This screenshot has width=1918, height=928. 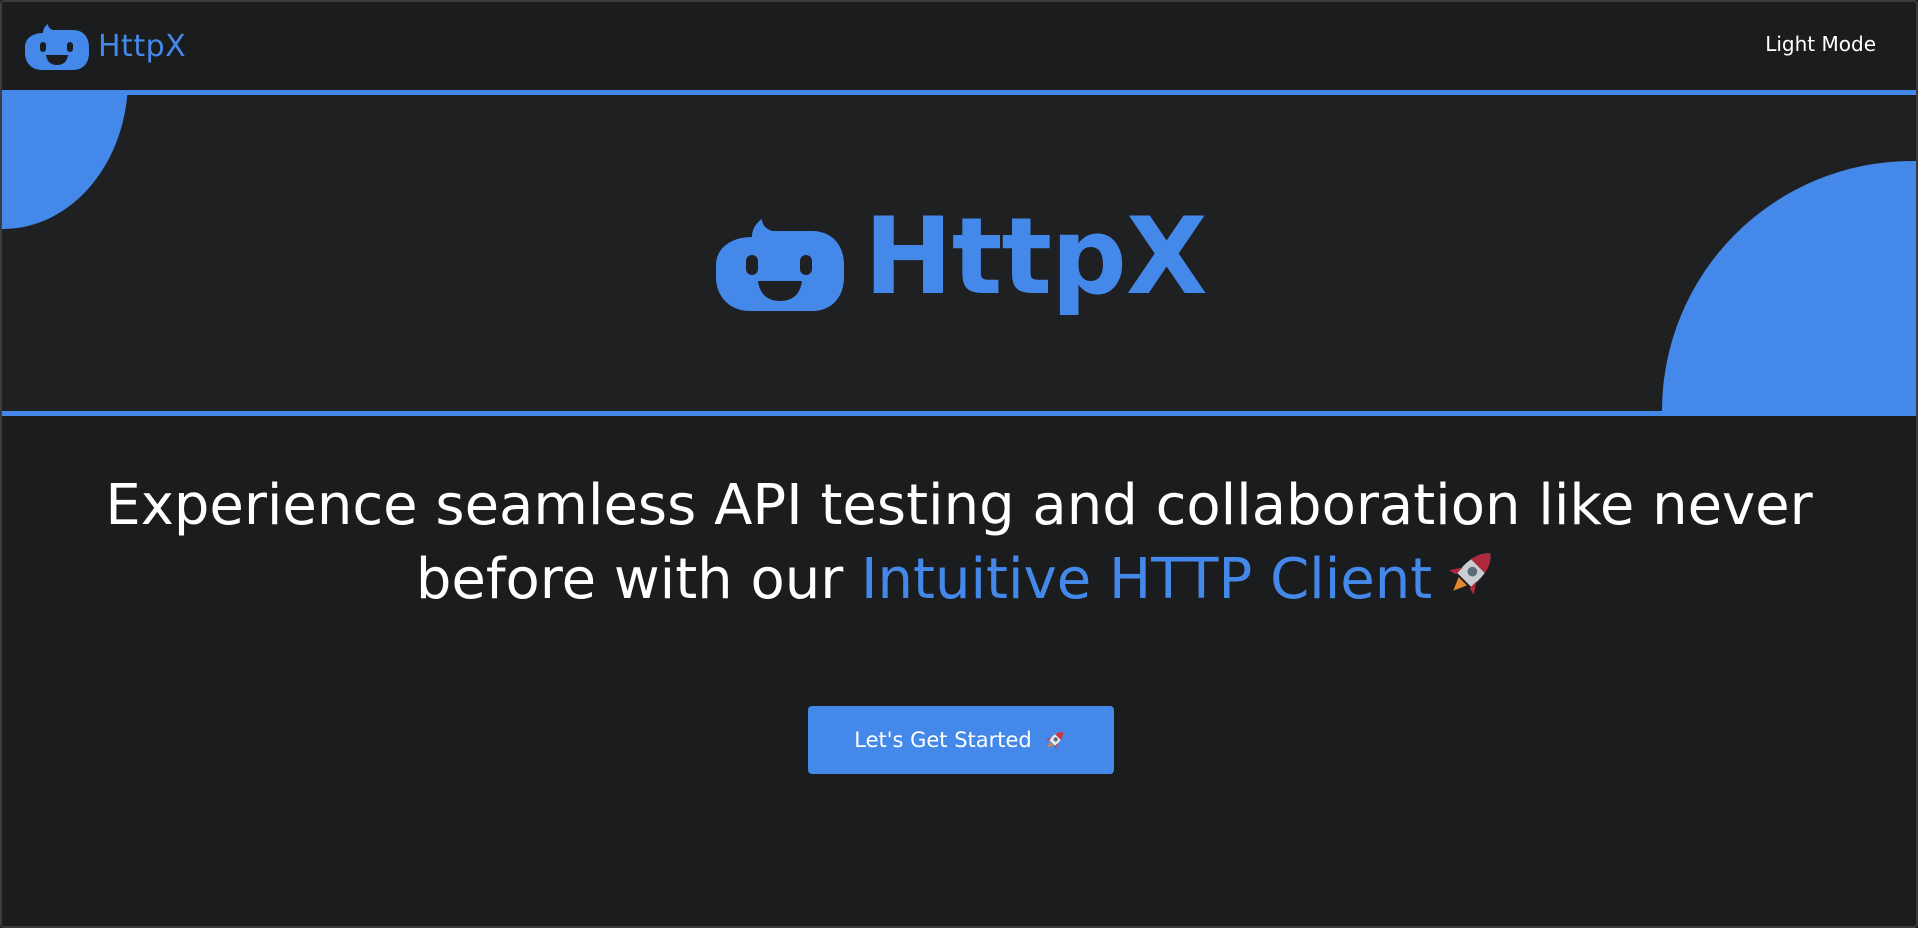 I want to click on decorative-corner-left, so click(x=65, y=162).